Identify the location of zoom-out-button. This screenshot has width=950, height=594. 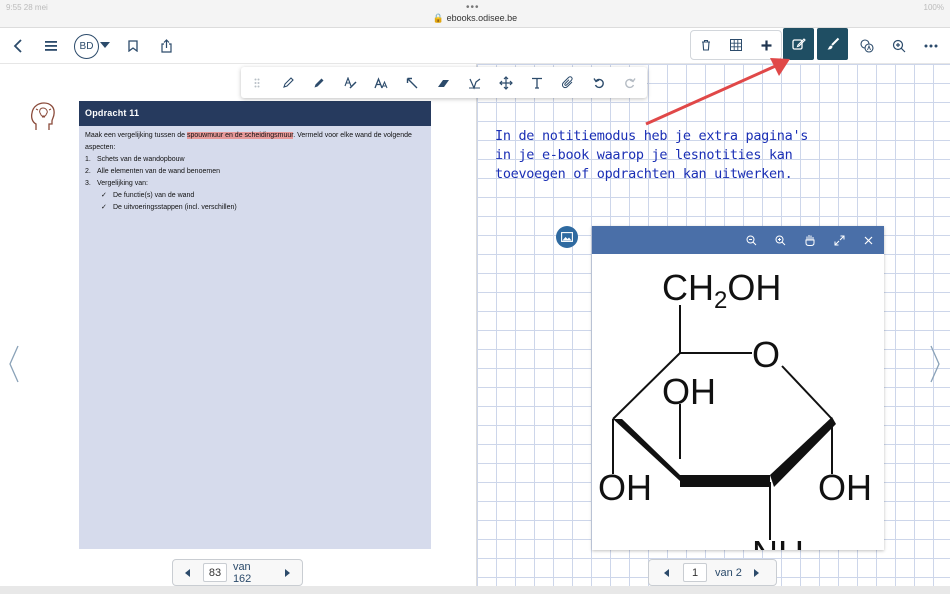
(751, 240).